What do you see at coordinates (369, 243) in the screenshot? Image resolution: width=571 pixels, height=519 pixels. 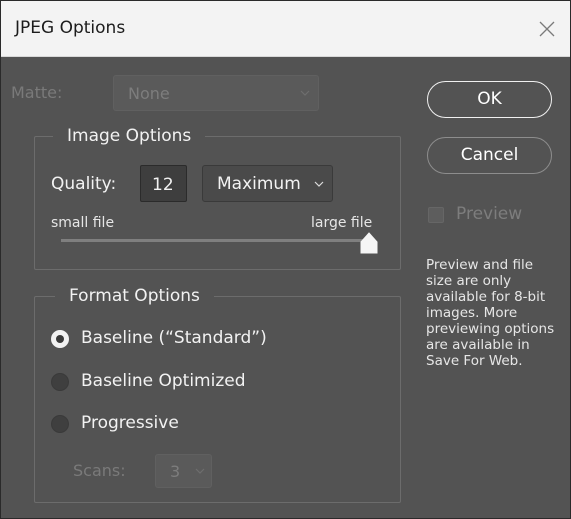 I see `slider-thumb-icon` at bounding box center [369, 243].